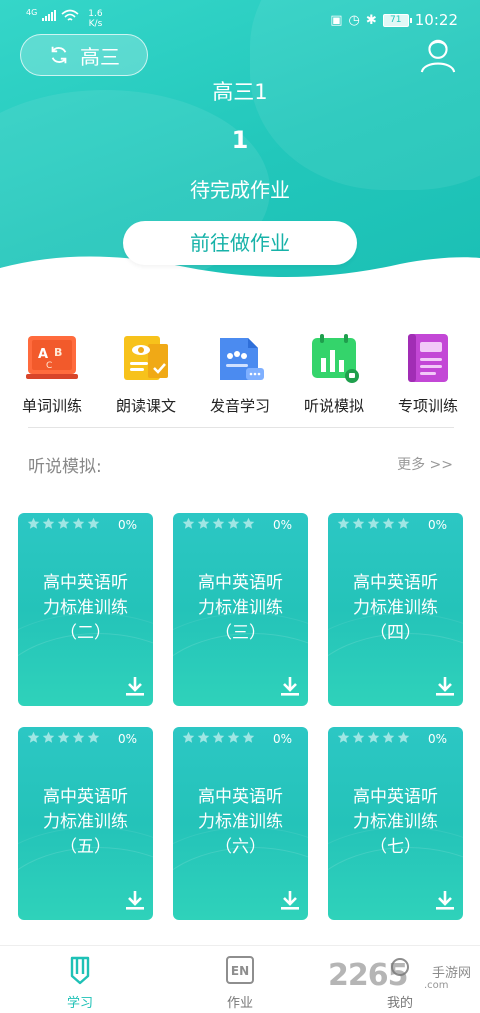 Image resolution: width=480 pixels, height=1013 pixels. What do you see at coordinates (368, 975) in the screenshot?
I see `watermark-number: 2265` at bounding box center [368, 975].